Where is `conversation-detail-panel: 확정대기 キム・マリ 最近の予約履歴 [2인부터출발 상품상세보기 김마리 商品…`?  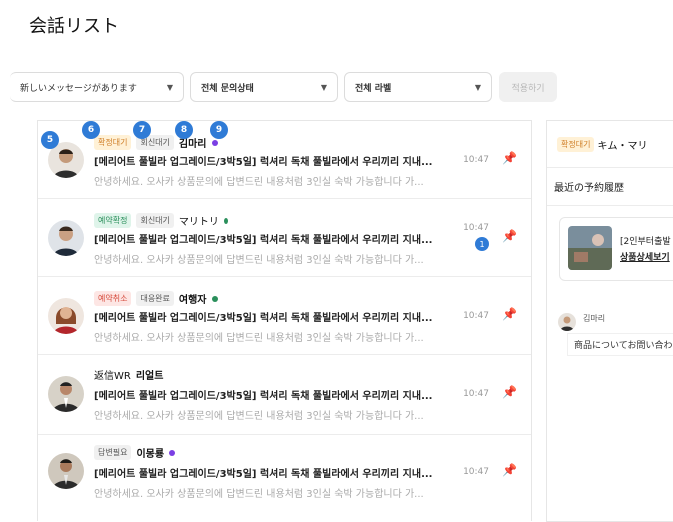 conversation-detail-panel: 확정대기 キム・マリ 最近の予約履歴 [2인부터출발 상품상세보기 김마리 商品… is located at coordinates (609, 321).